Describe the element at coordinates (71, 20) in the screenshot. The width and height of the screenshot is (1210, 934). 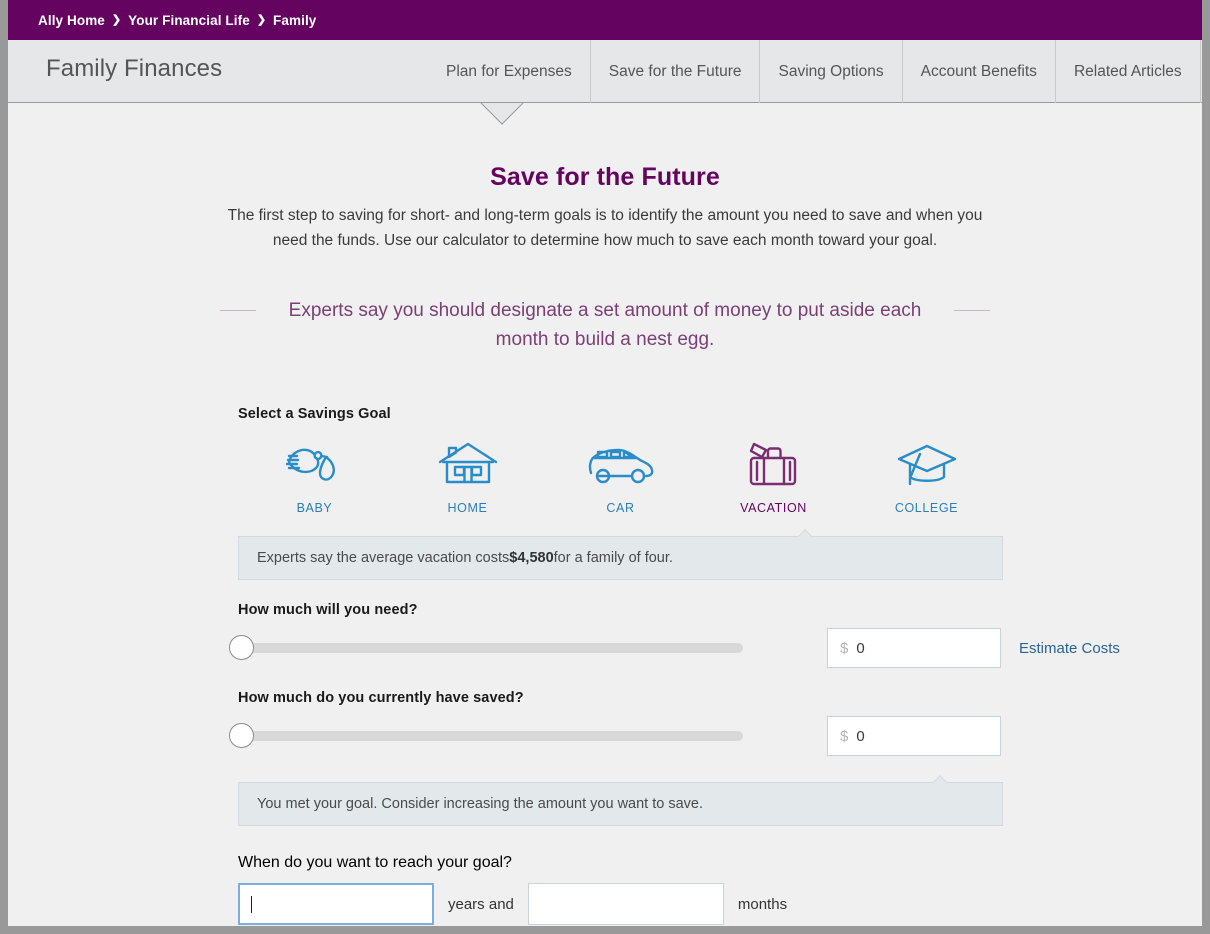
I see `breadcrumb-item-ally-home: Ally Home` at that location.